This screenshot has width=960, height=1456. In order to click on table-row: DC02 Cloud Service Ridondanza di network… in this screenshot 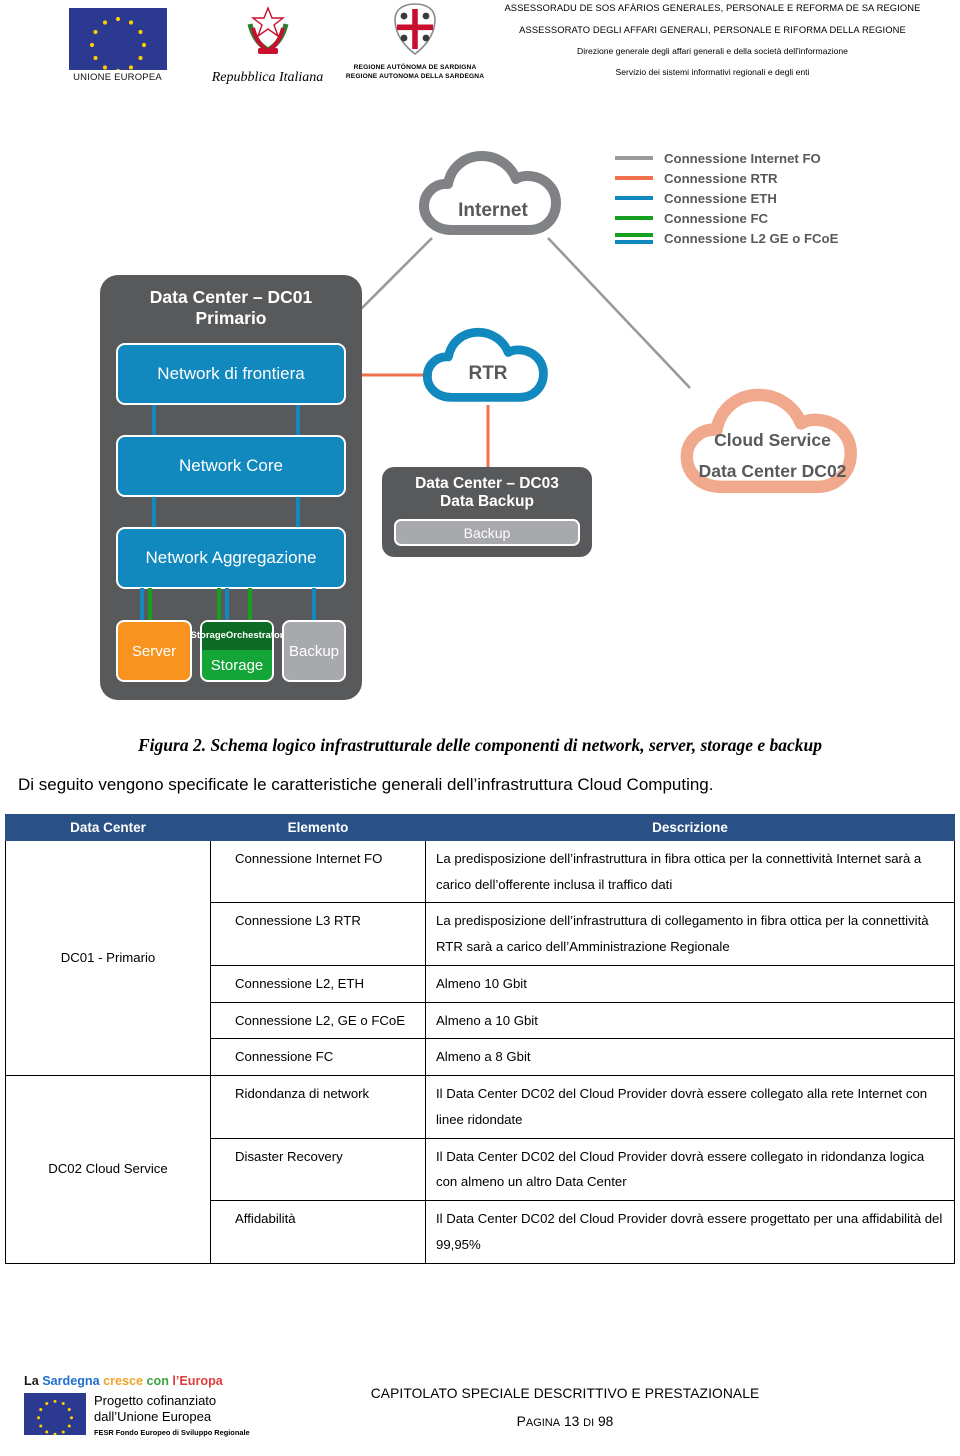, I will do `click(480, 1169)`.